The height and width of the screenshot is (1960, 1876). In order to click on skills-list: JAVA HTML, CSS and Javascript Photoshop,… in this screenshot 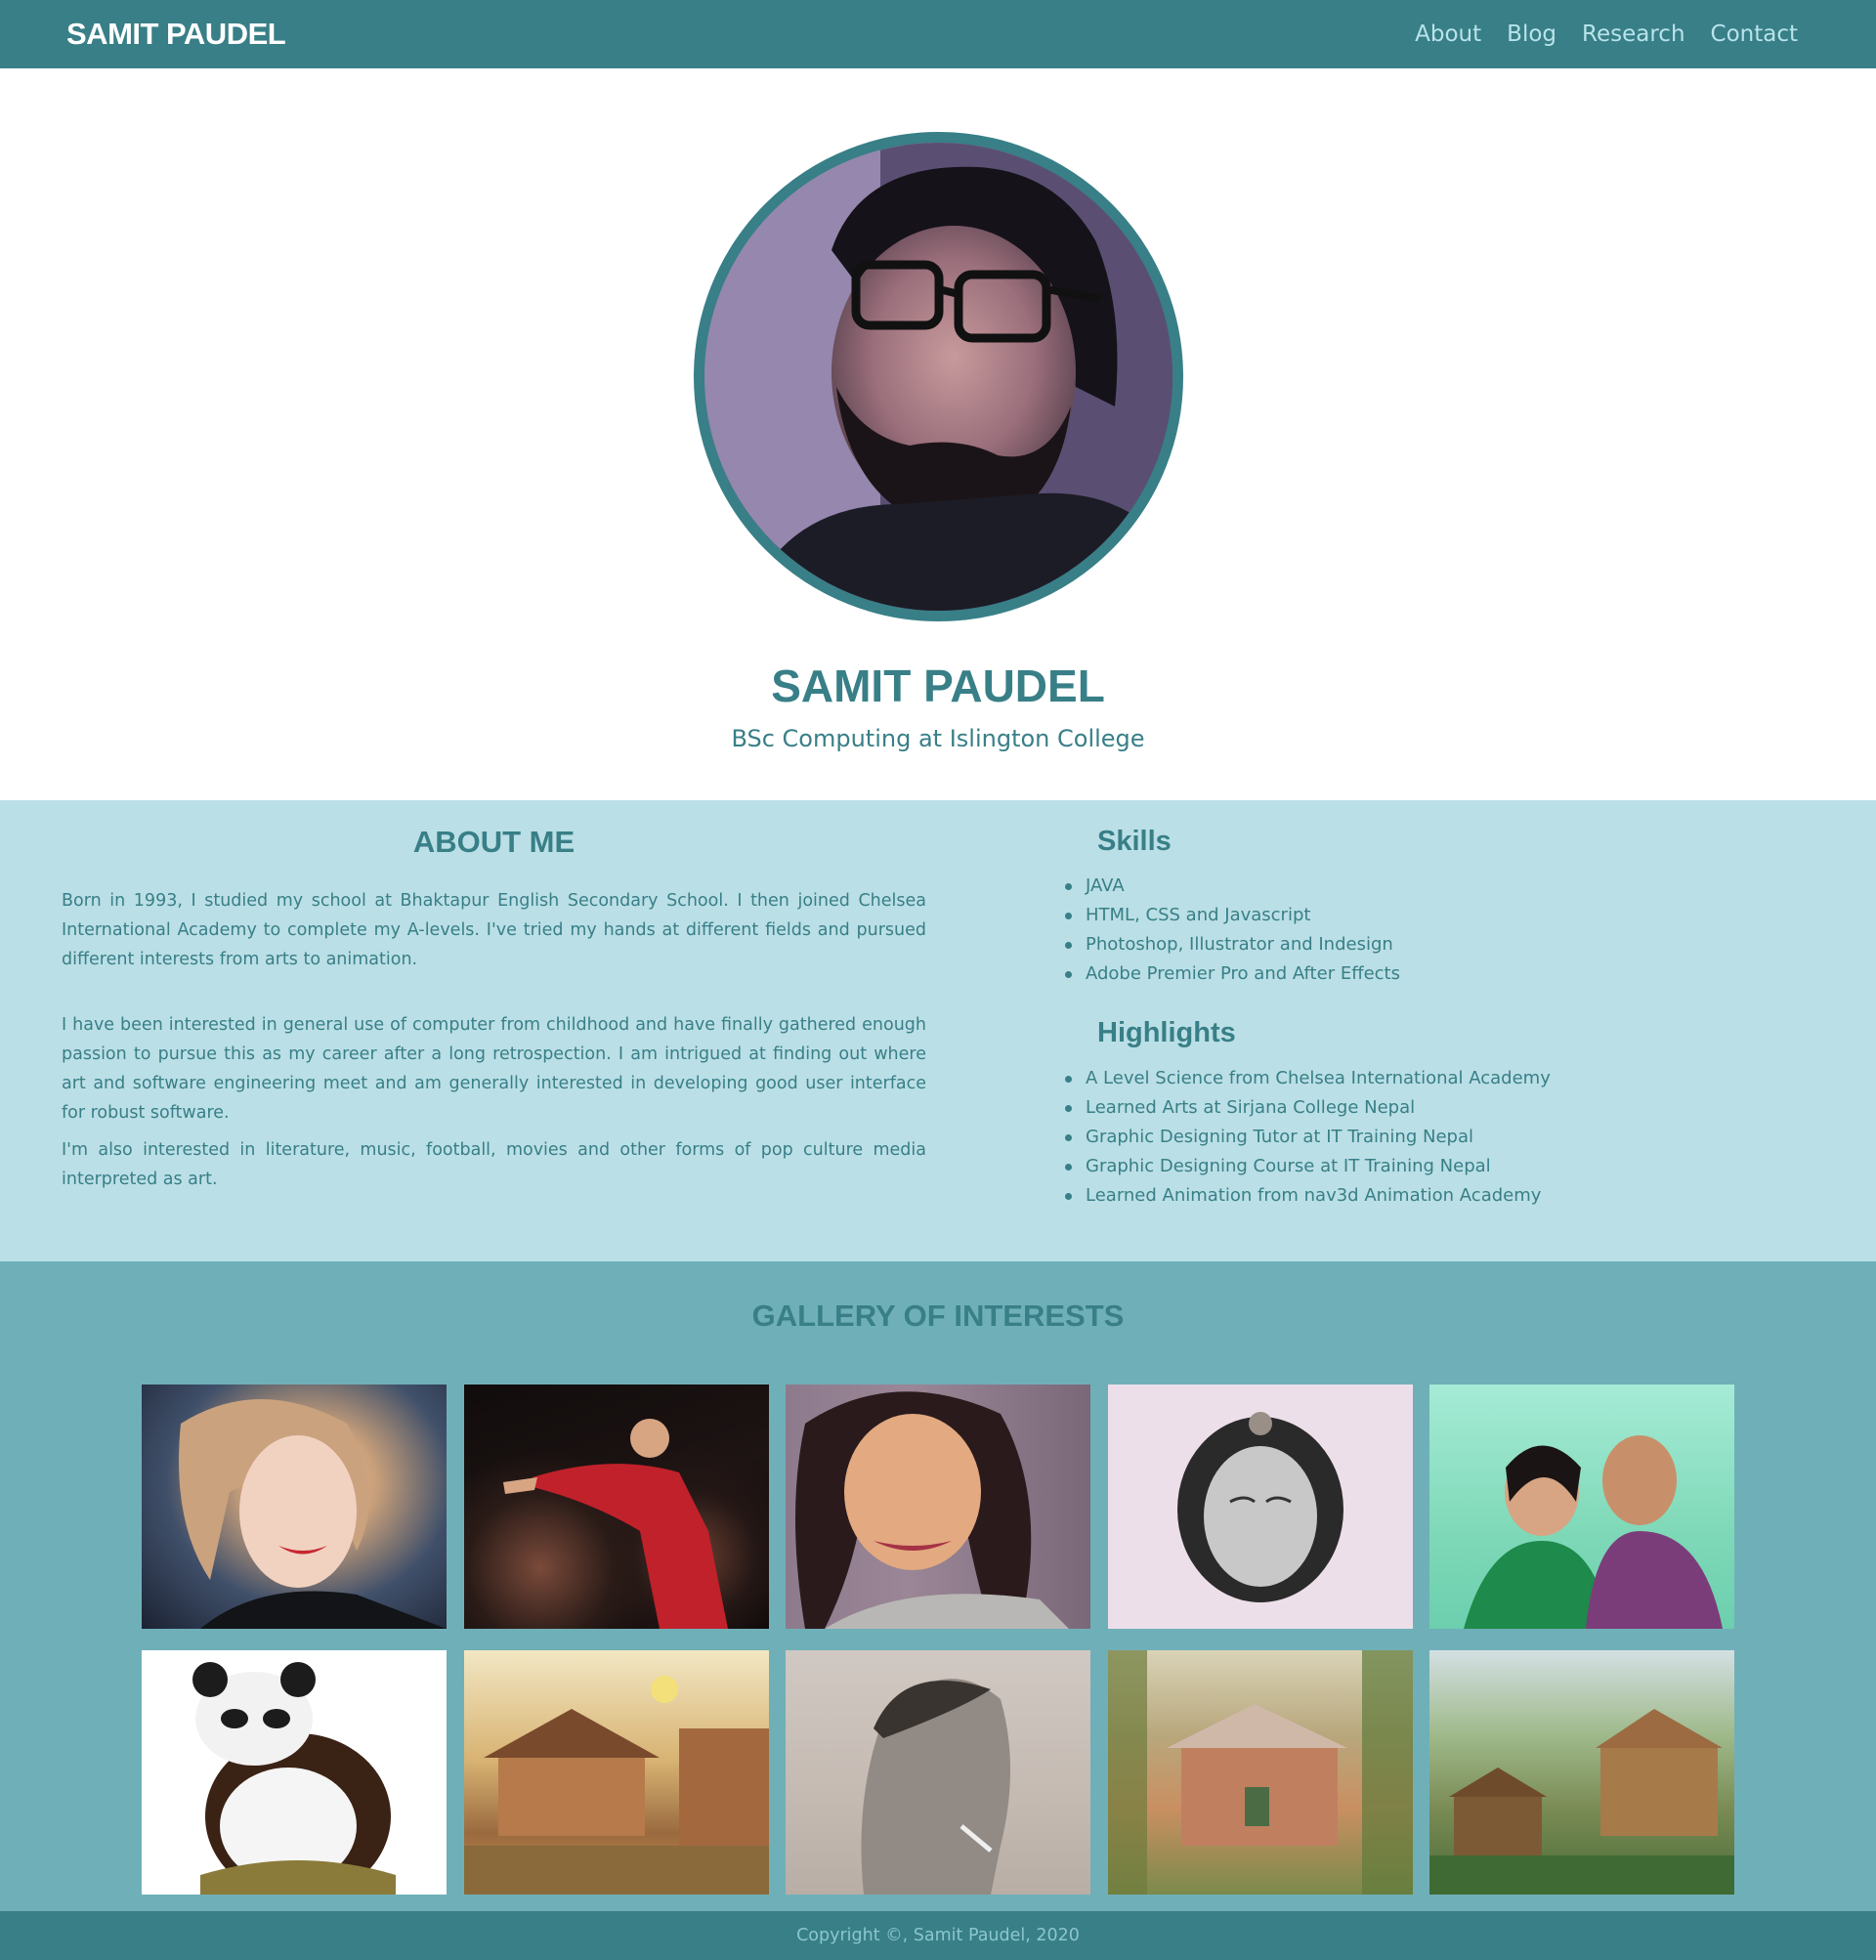, I will do `click(1231, 930)`.